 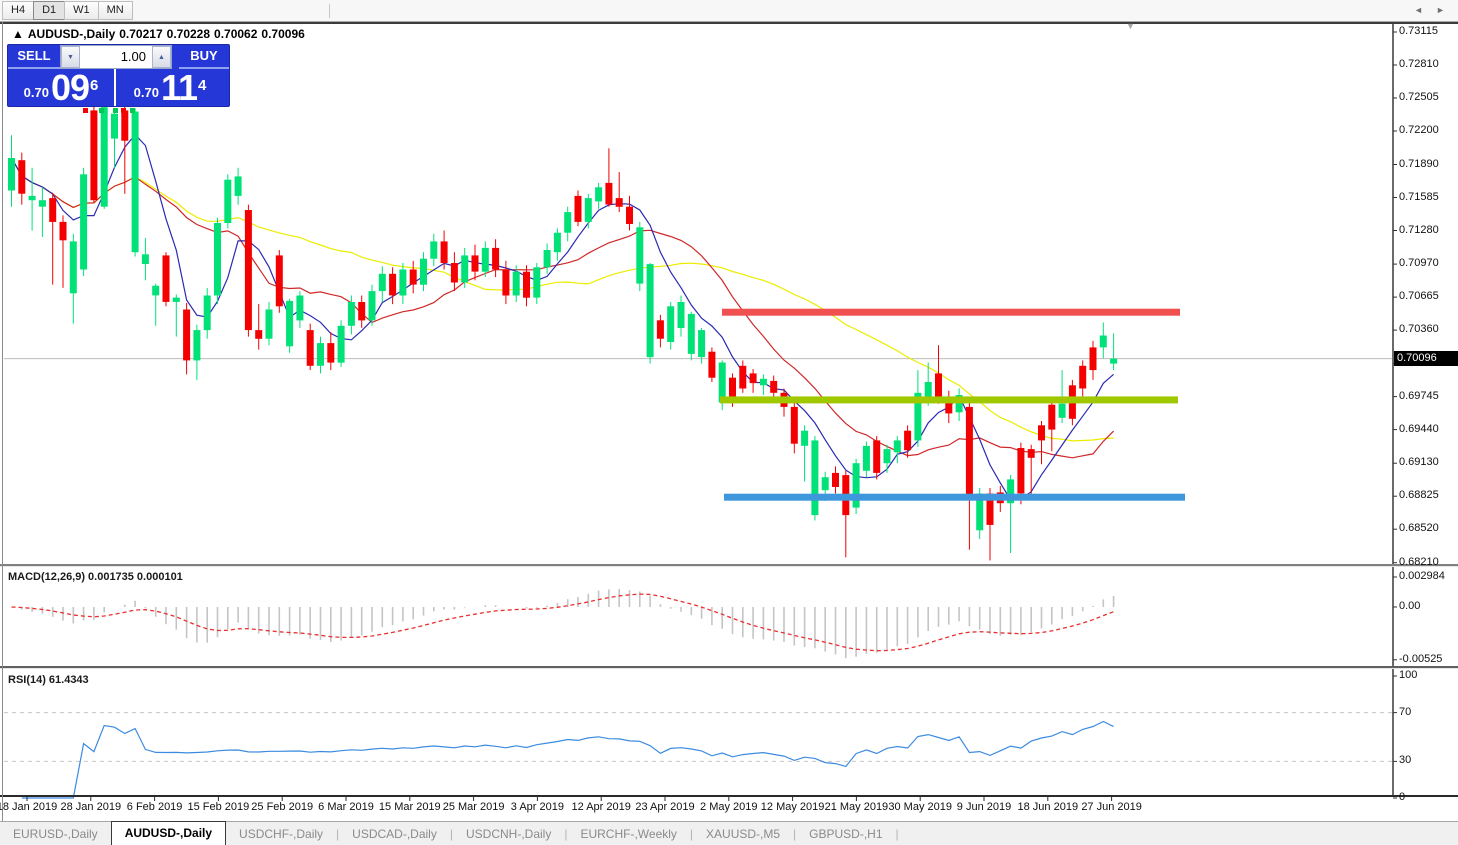 What do you see at coordinates (168, 833) in the screenshot?
I see `tab-audusd: AUDUSD-,Daily` at bounding box center [168, 833].